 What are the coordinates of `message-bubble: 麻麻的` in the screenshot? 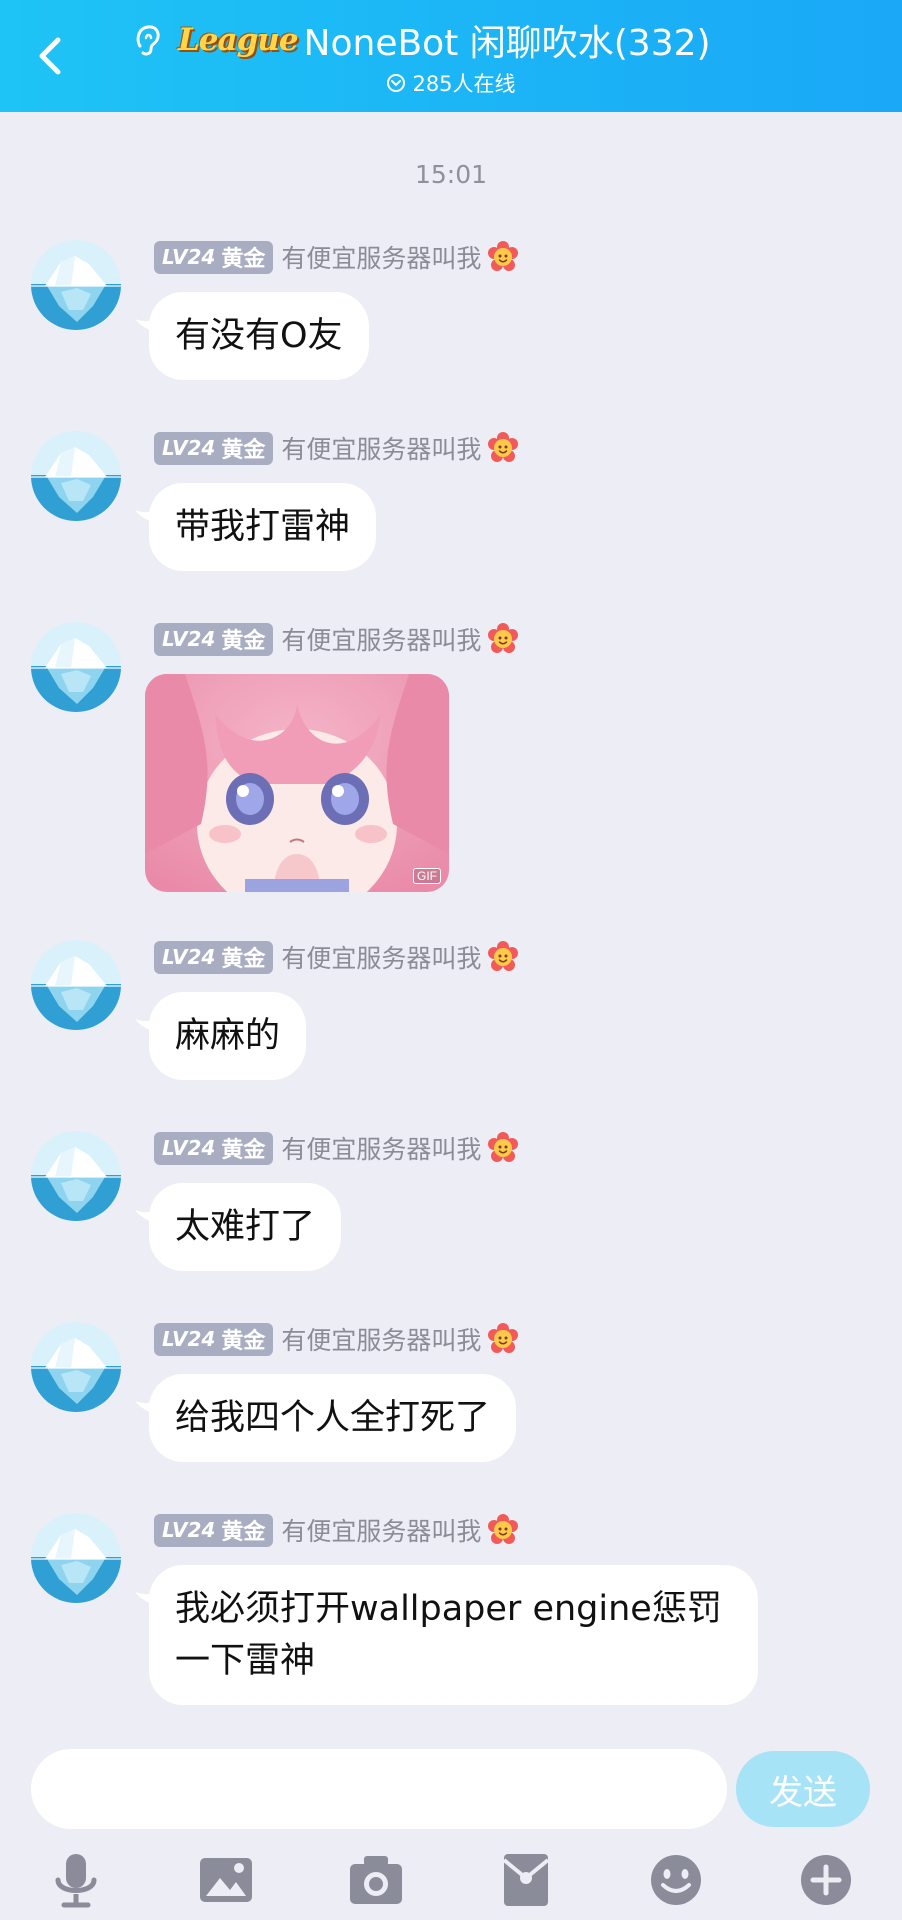 It's located at (228, 1036).